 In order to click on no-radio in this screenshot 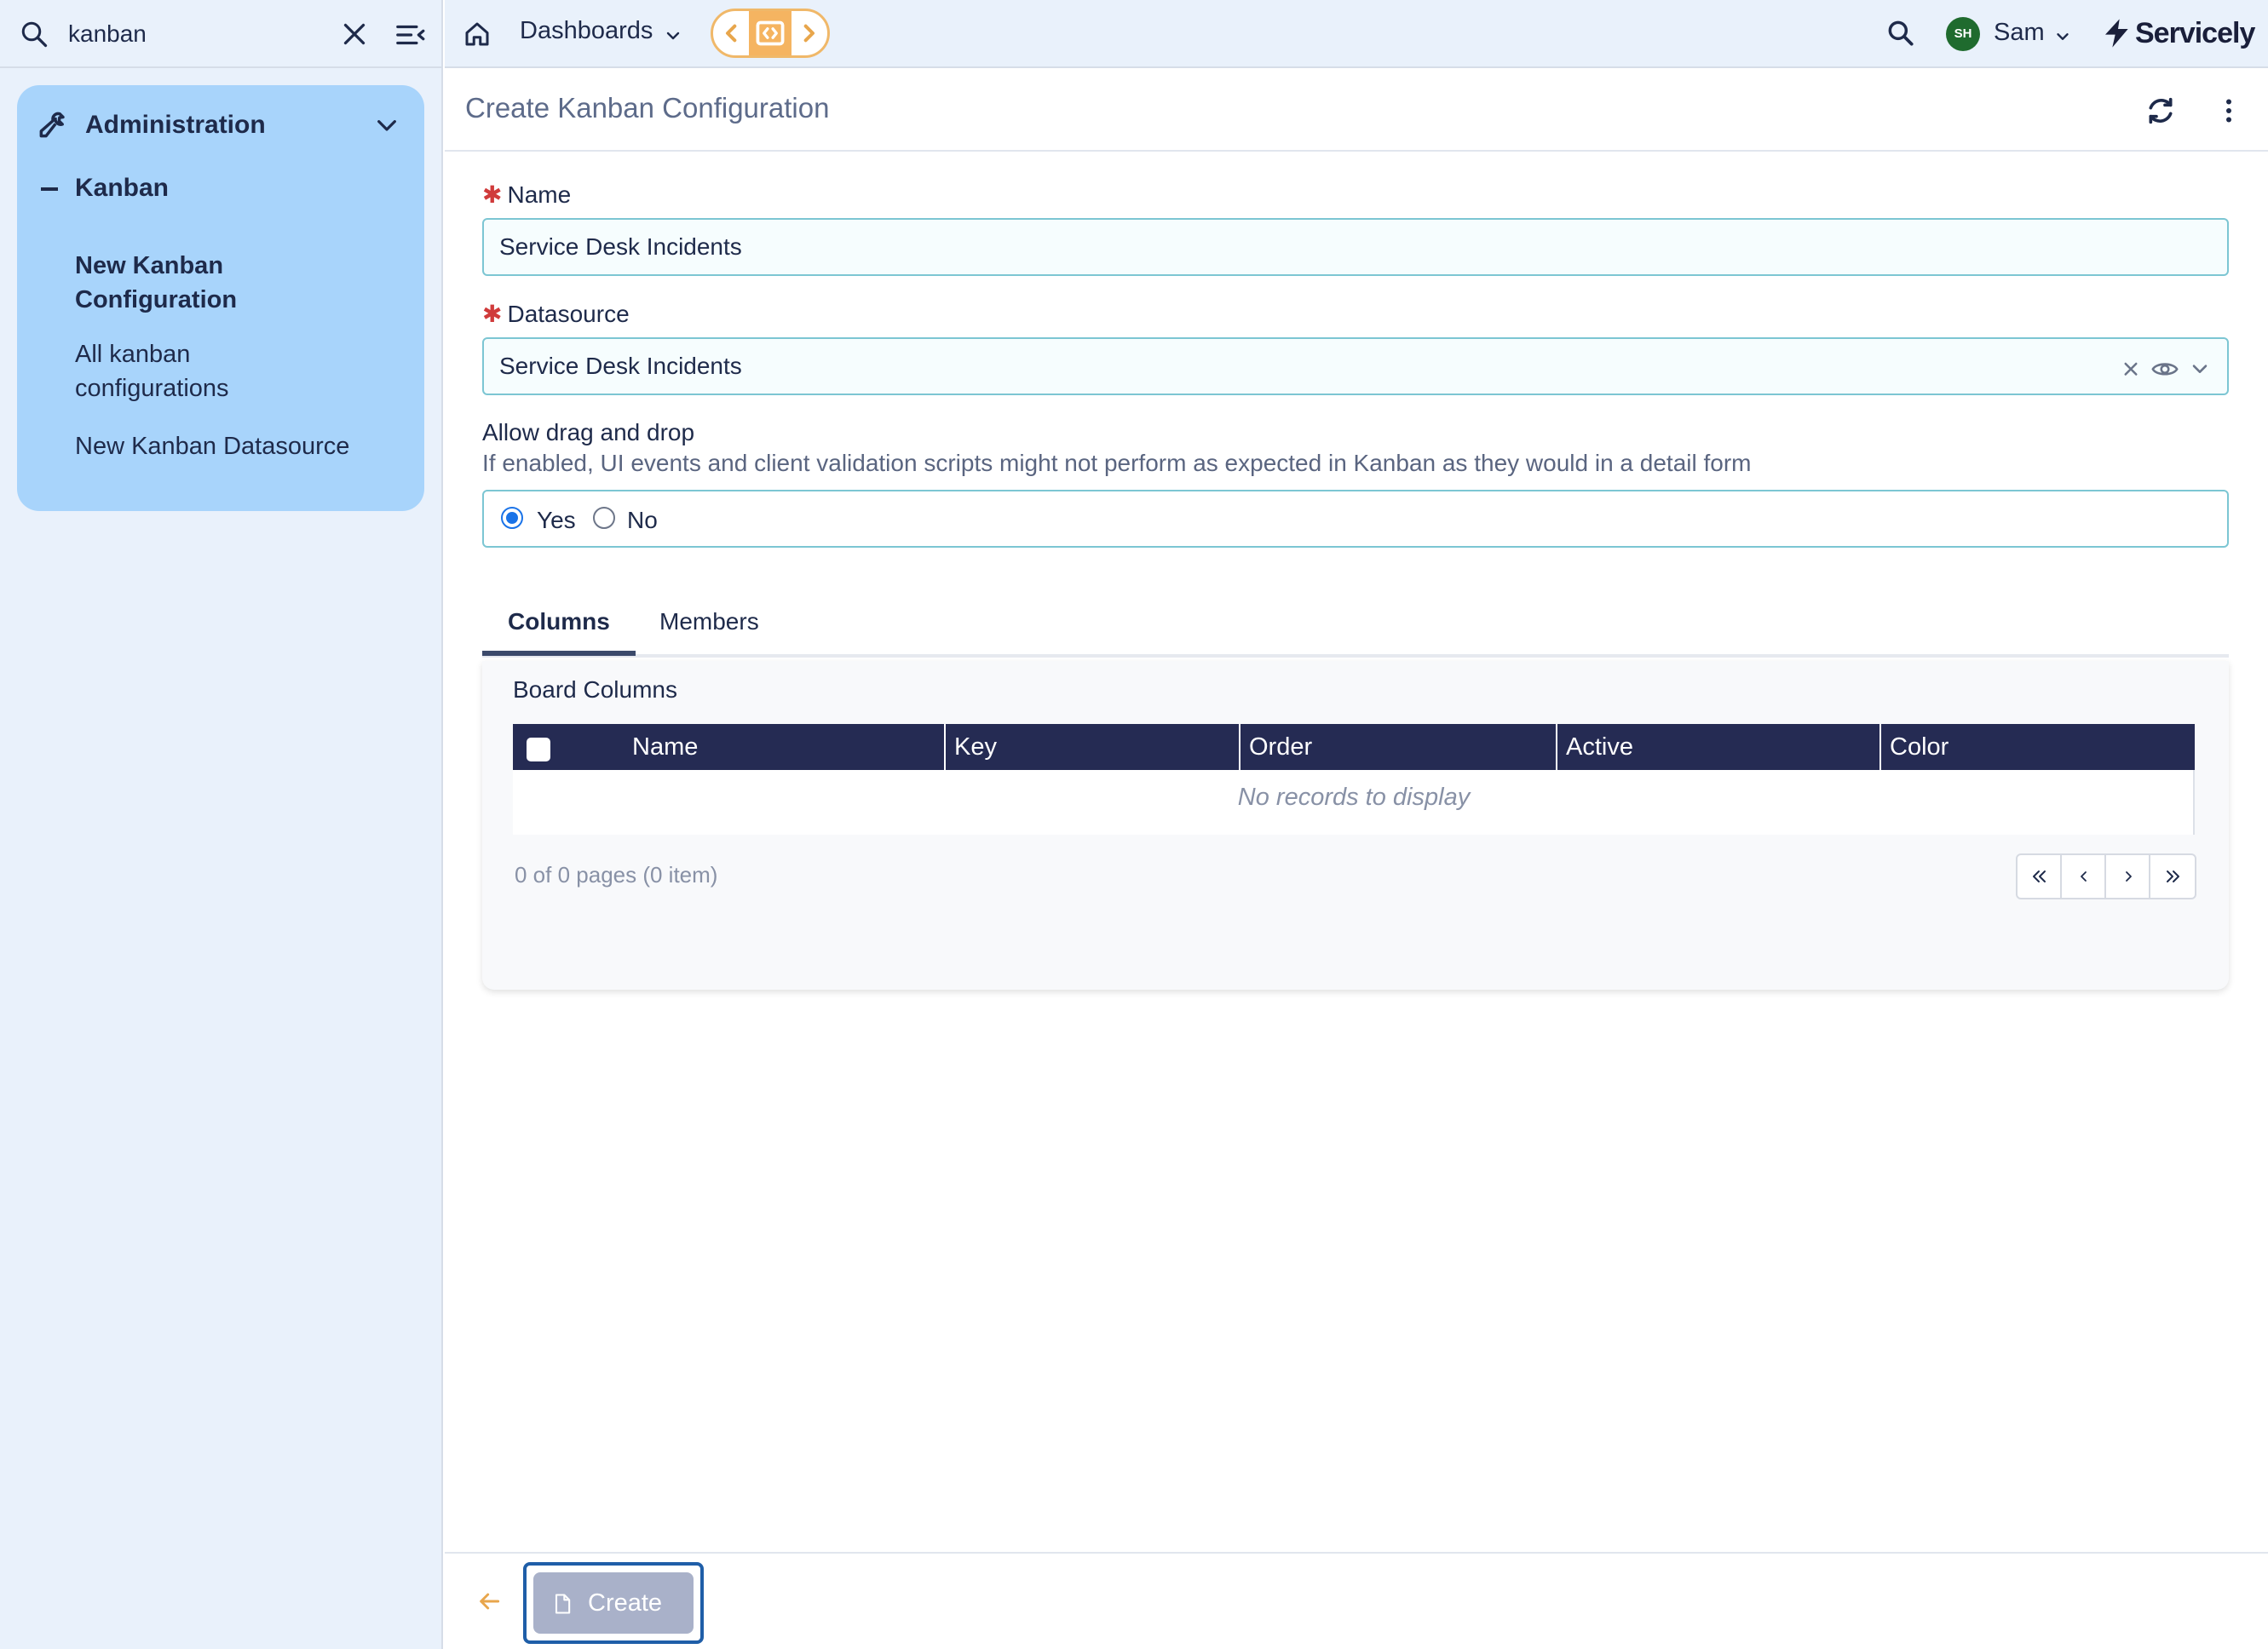, I will do `click(604, 518)`.